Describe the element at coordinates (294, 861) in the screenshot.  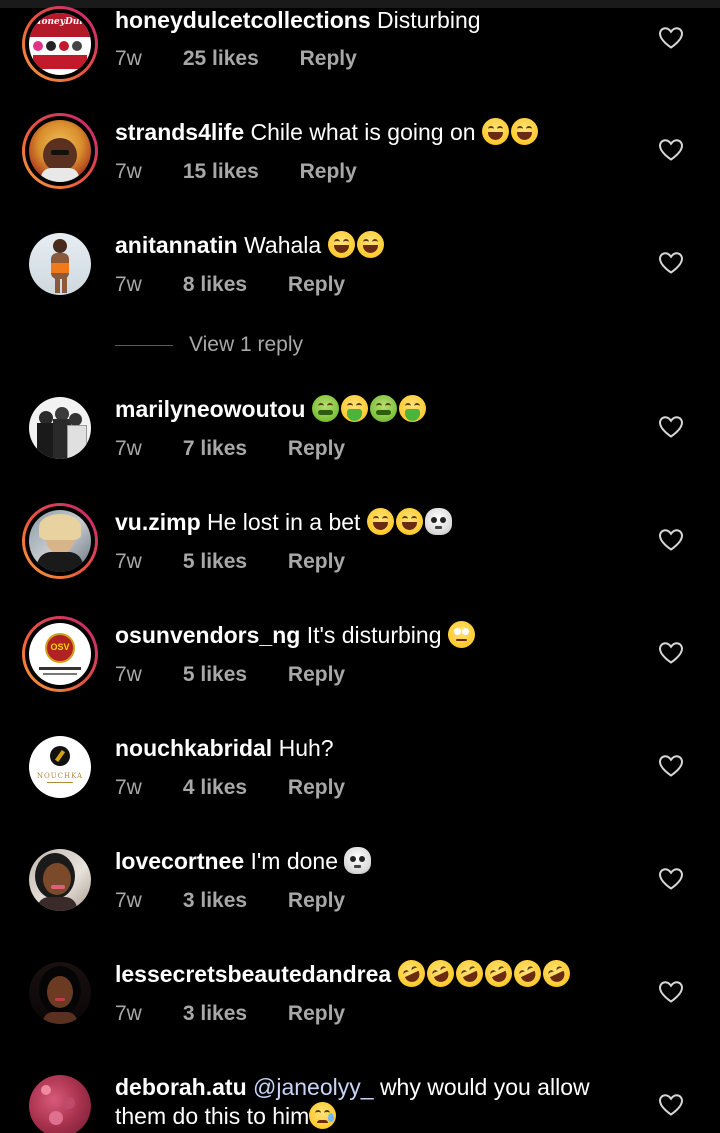
I see `comment-body: I'm done` at that location.